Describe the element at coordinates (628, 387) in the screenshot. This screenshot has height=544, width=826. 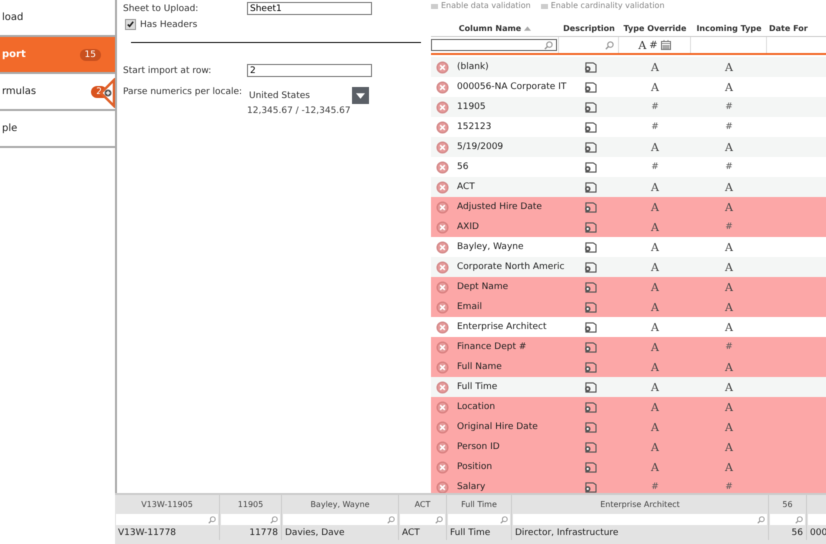
I see `table-row: Full Time A A` at that location.